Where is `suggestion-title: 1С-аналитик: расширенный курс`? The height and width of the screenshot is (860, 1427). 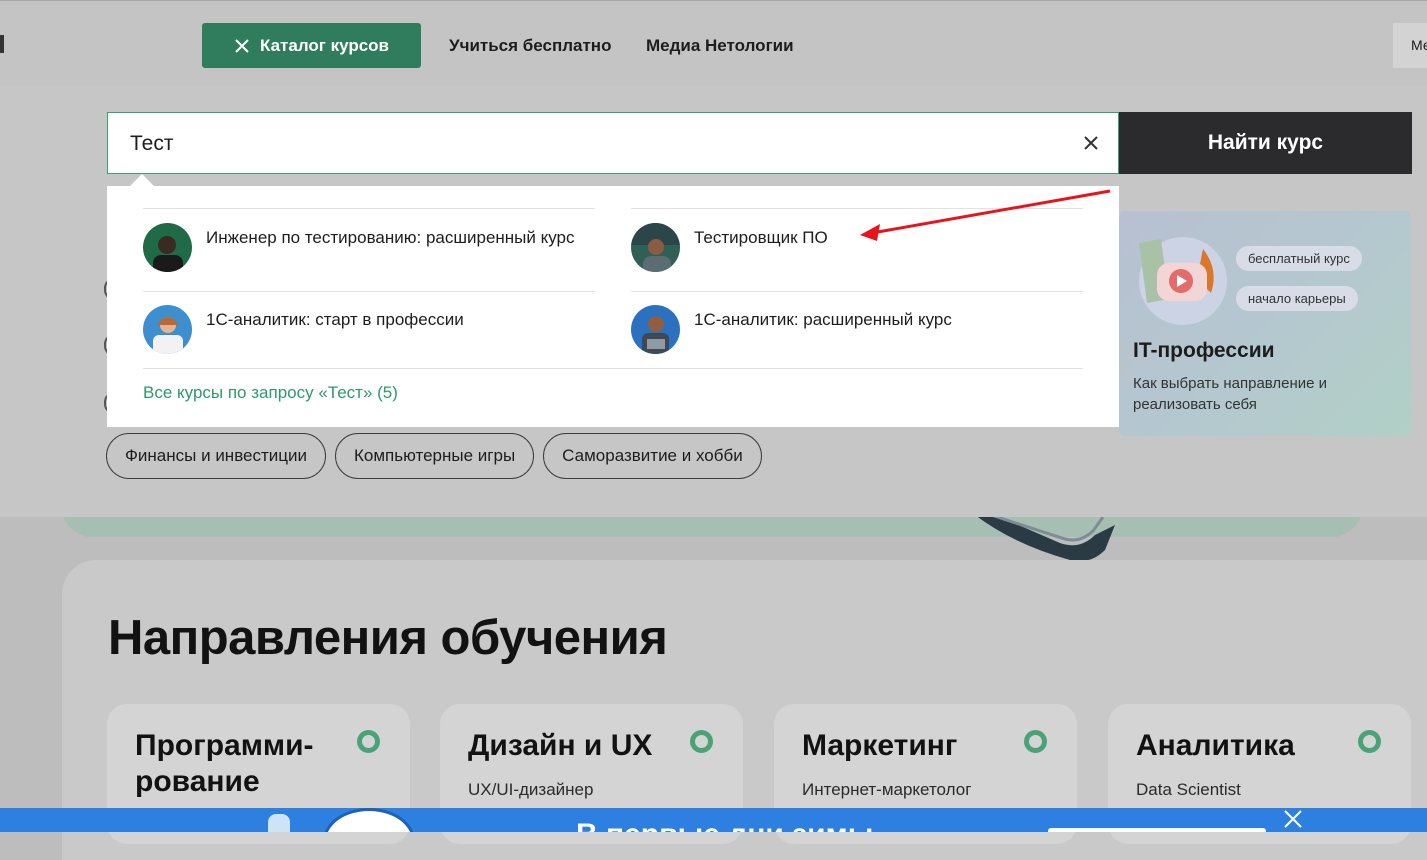 suggestion-title: 1С-аналитик: расширенный курс is located at coordinates (823, 319).